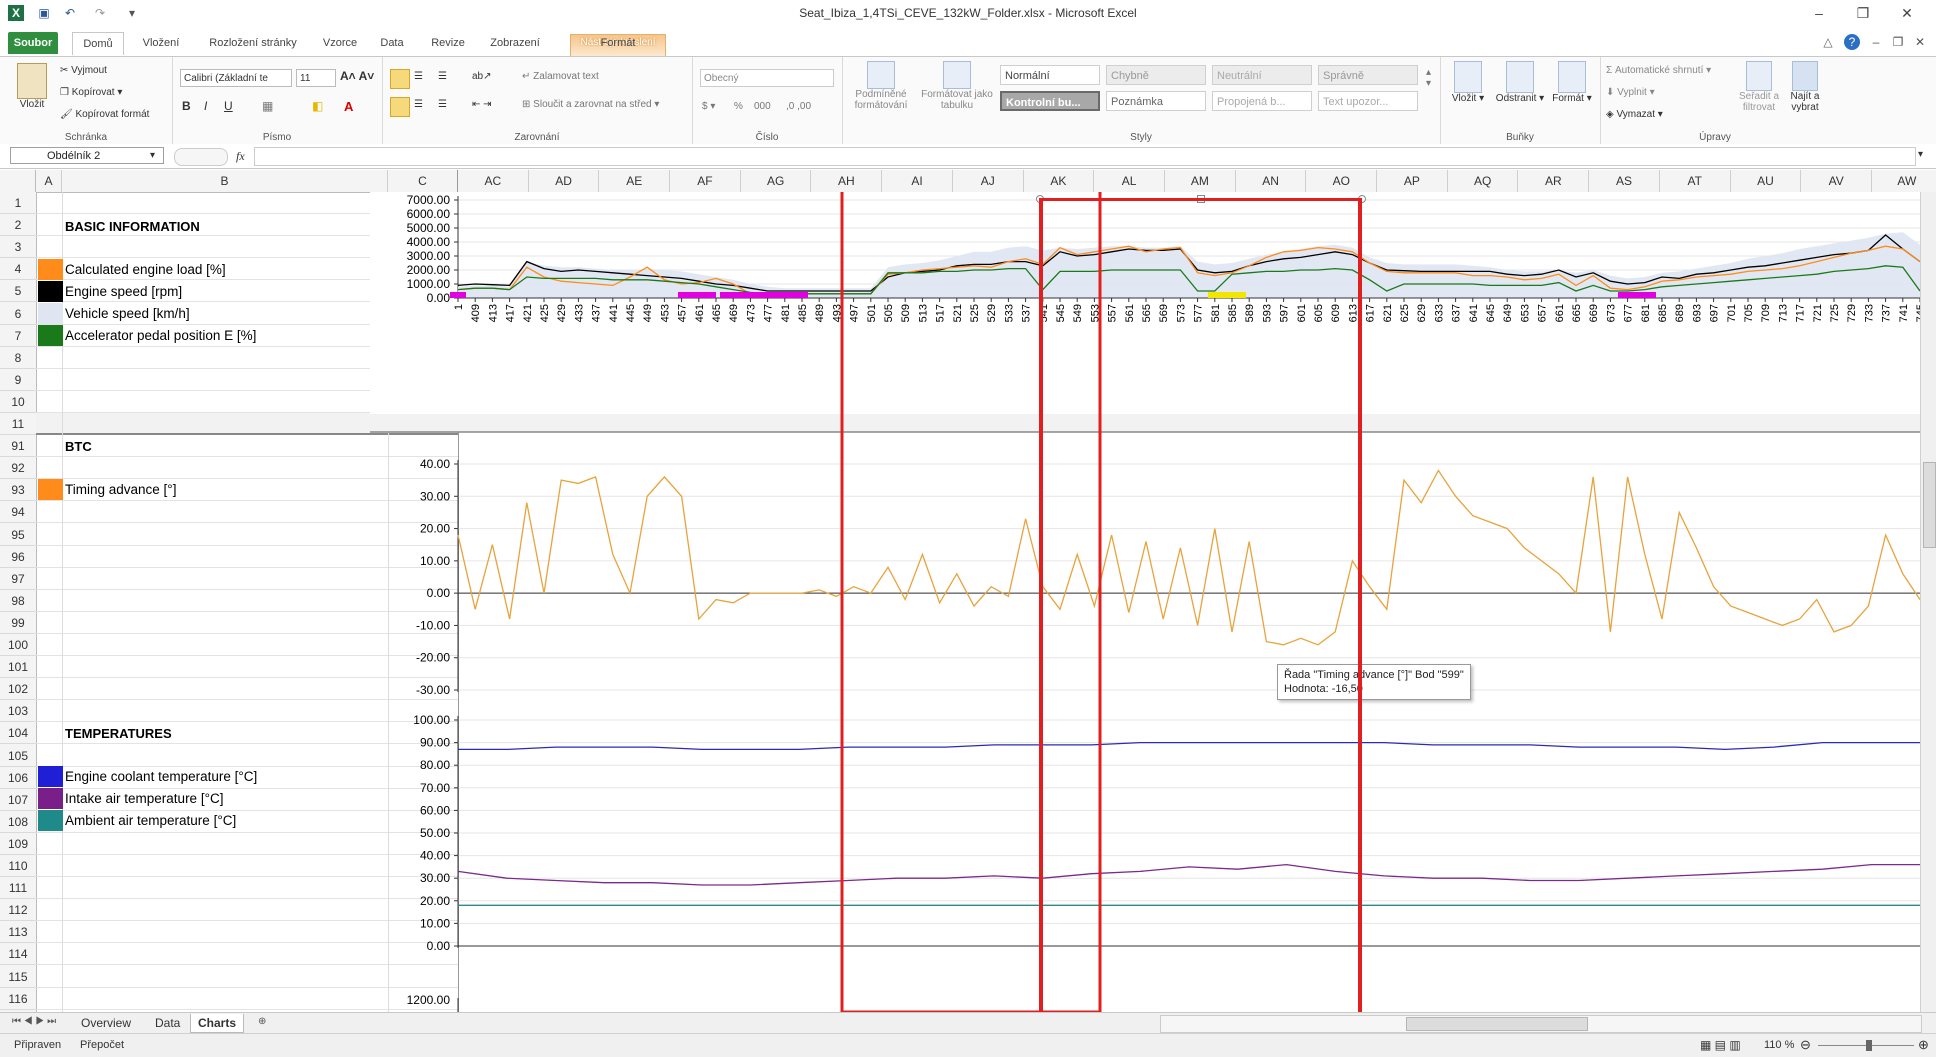  What do you see at coordinates (1759, 87) in the screenshot?
I see `sort-filter-button: Seřadit a filtrovat` at bounding box center [1759, 87].